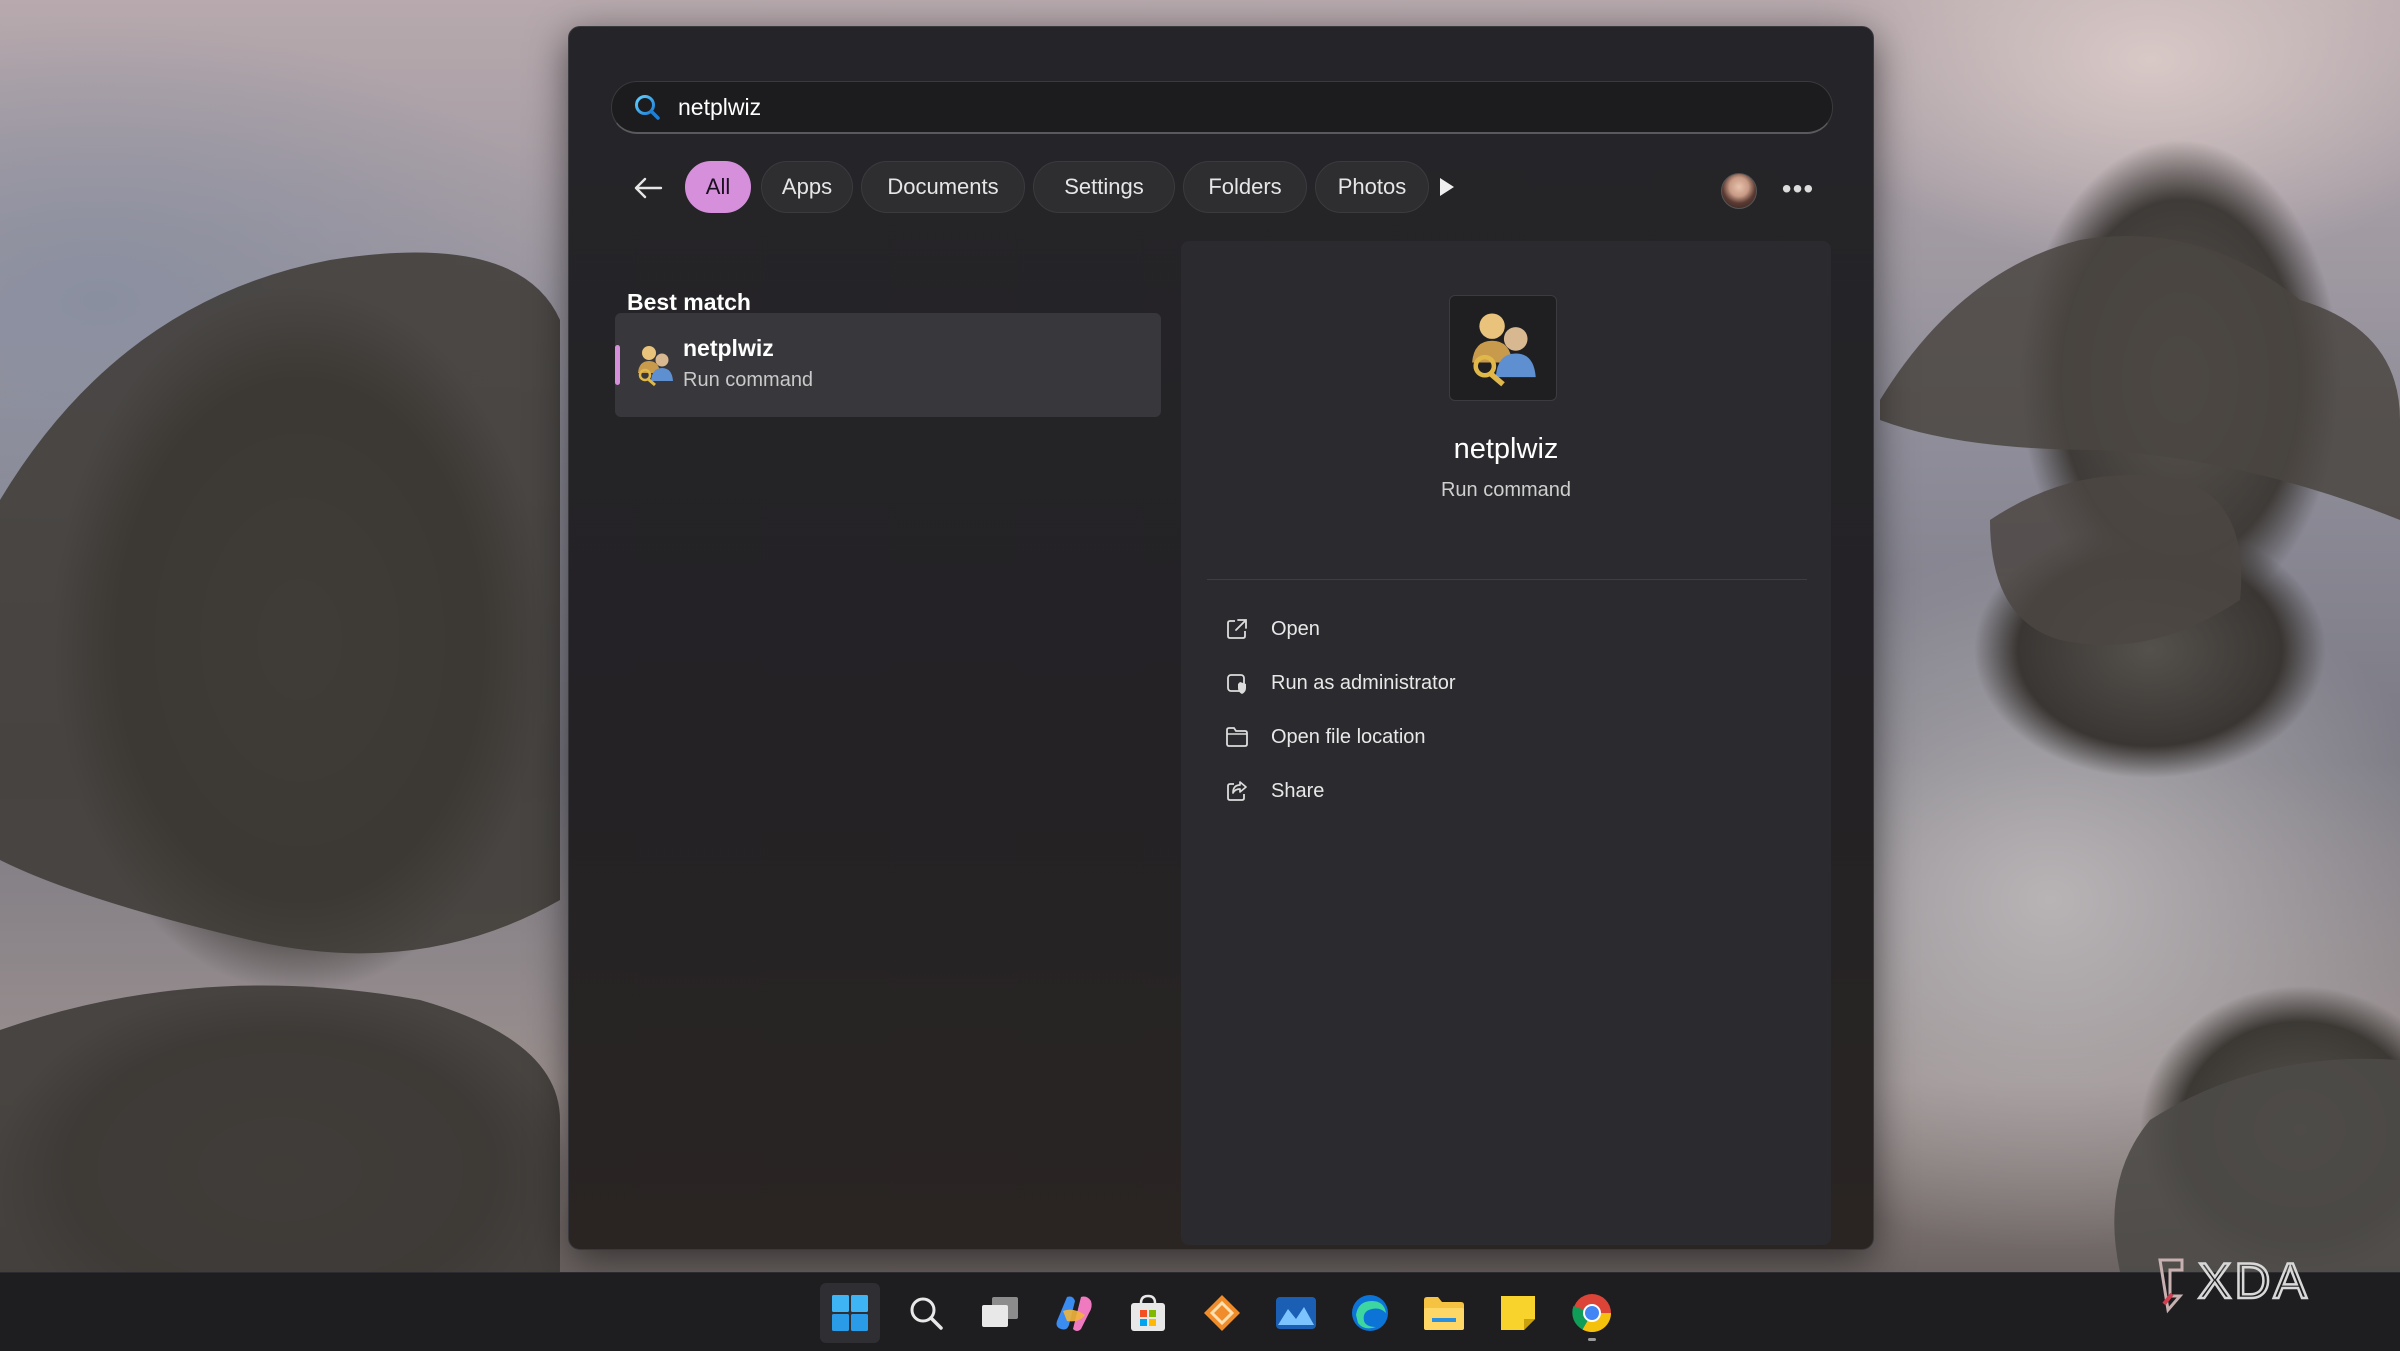  I want to click on file-explorer-icon, so click(1444, 1313).